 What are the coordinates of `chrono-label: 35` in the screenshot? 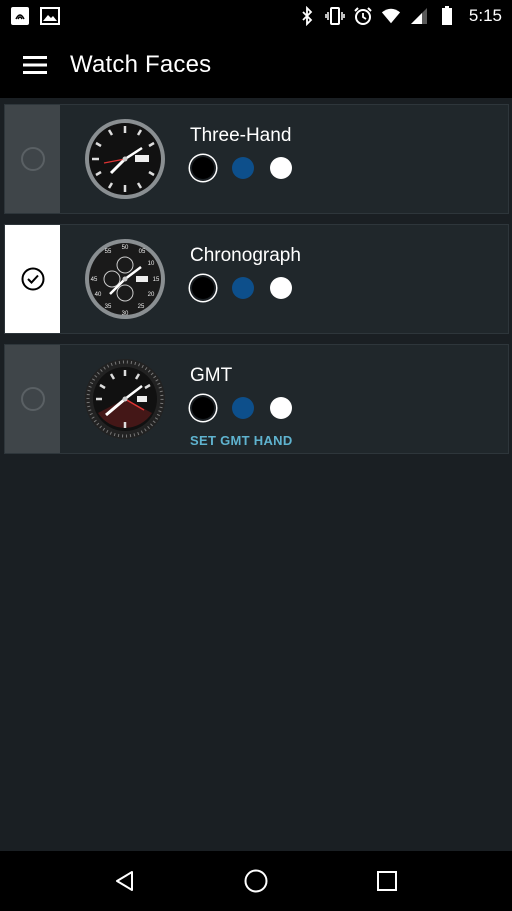 It's located at (108, 307).